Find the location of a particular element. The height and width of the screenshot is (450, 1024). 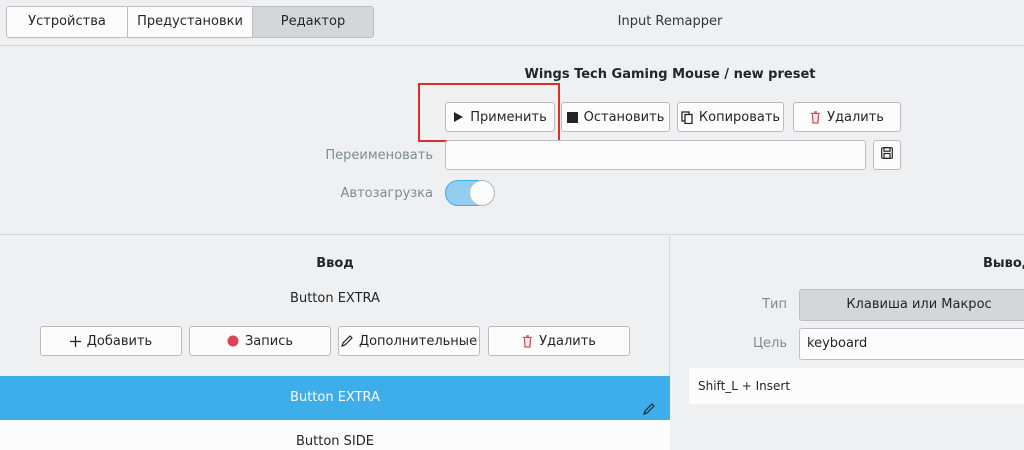

save-icon is located at coordinates (887, 155).